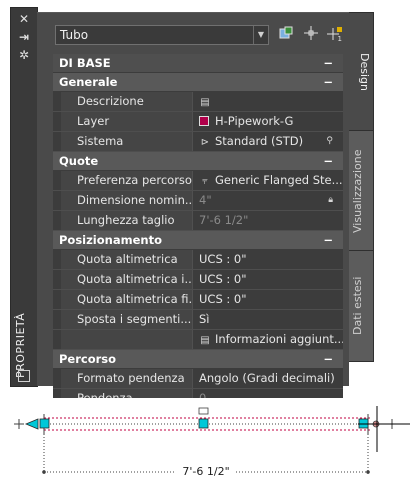  I want to click on section-generale: Generale −, so click(198, 82).